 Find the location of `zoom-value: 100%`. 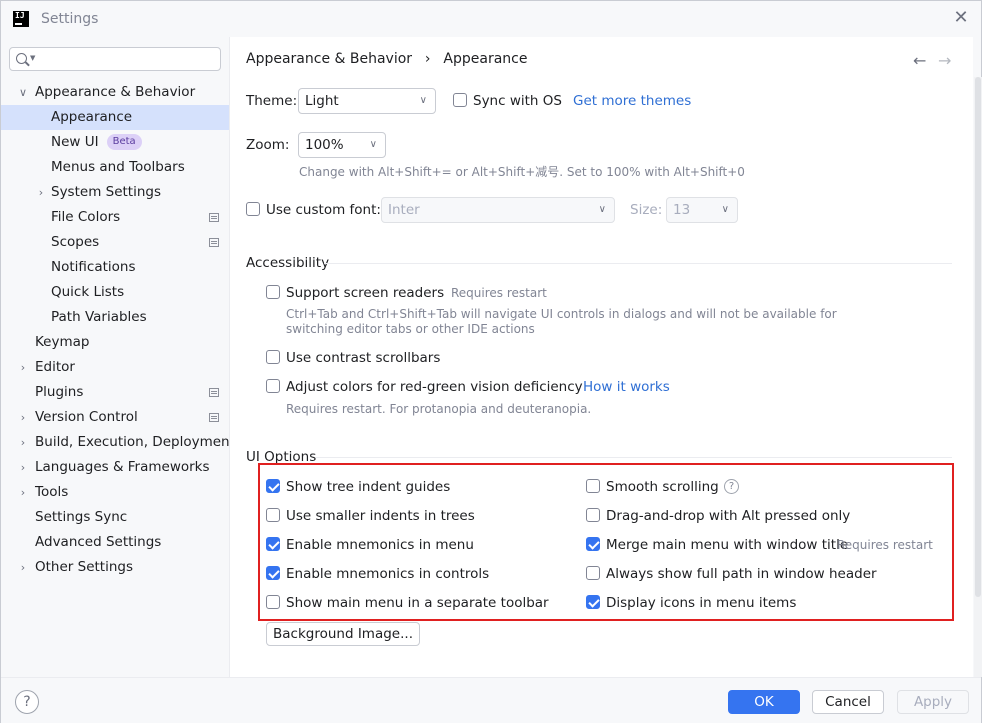

zoom-value: 100% is located at coordinates (324, 145).